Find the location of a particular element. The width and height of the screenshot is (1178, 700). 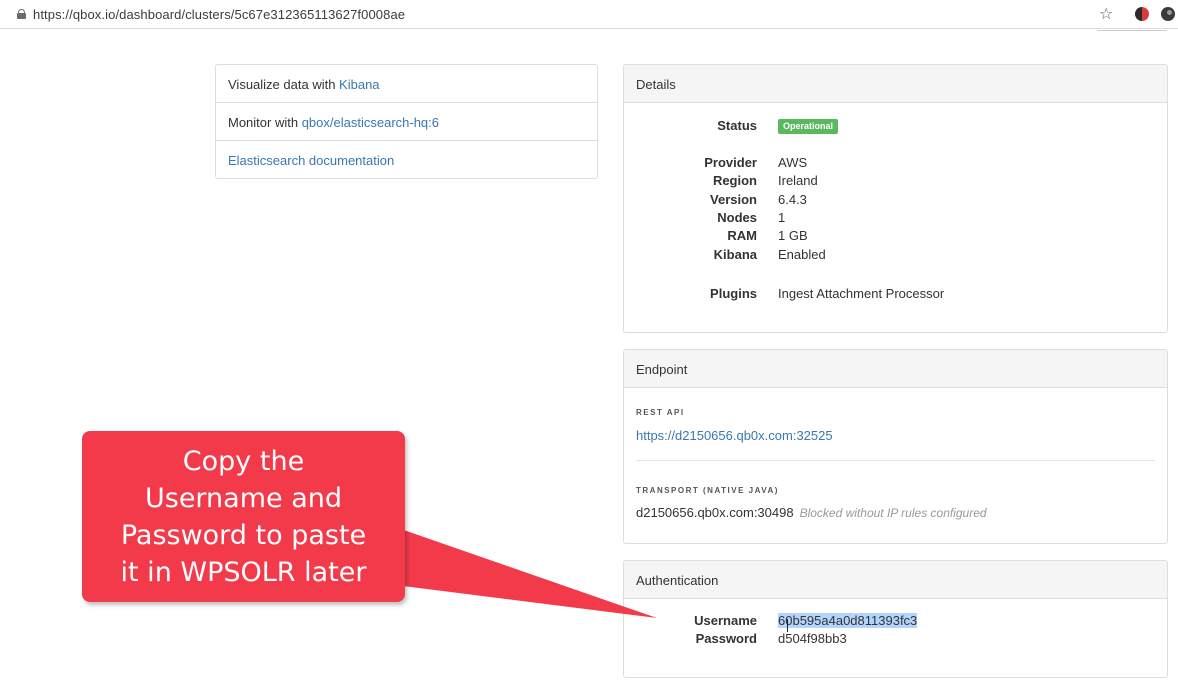

provider-label: Provider is located at coordinates (730, 162).